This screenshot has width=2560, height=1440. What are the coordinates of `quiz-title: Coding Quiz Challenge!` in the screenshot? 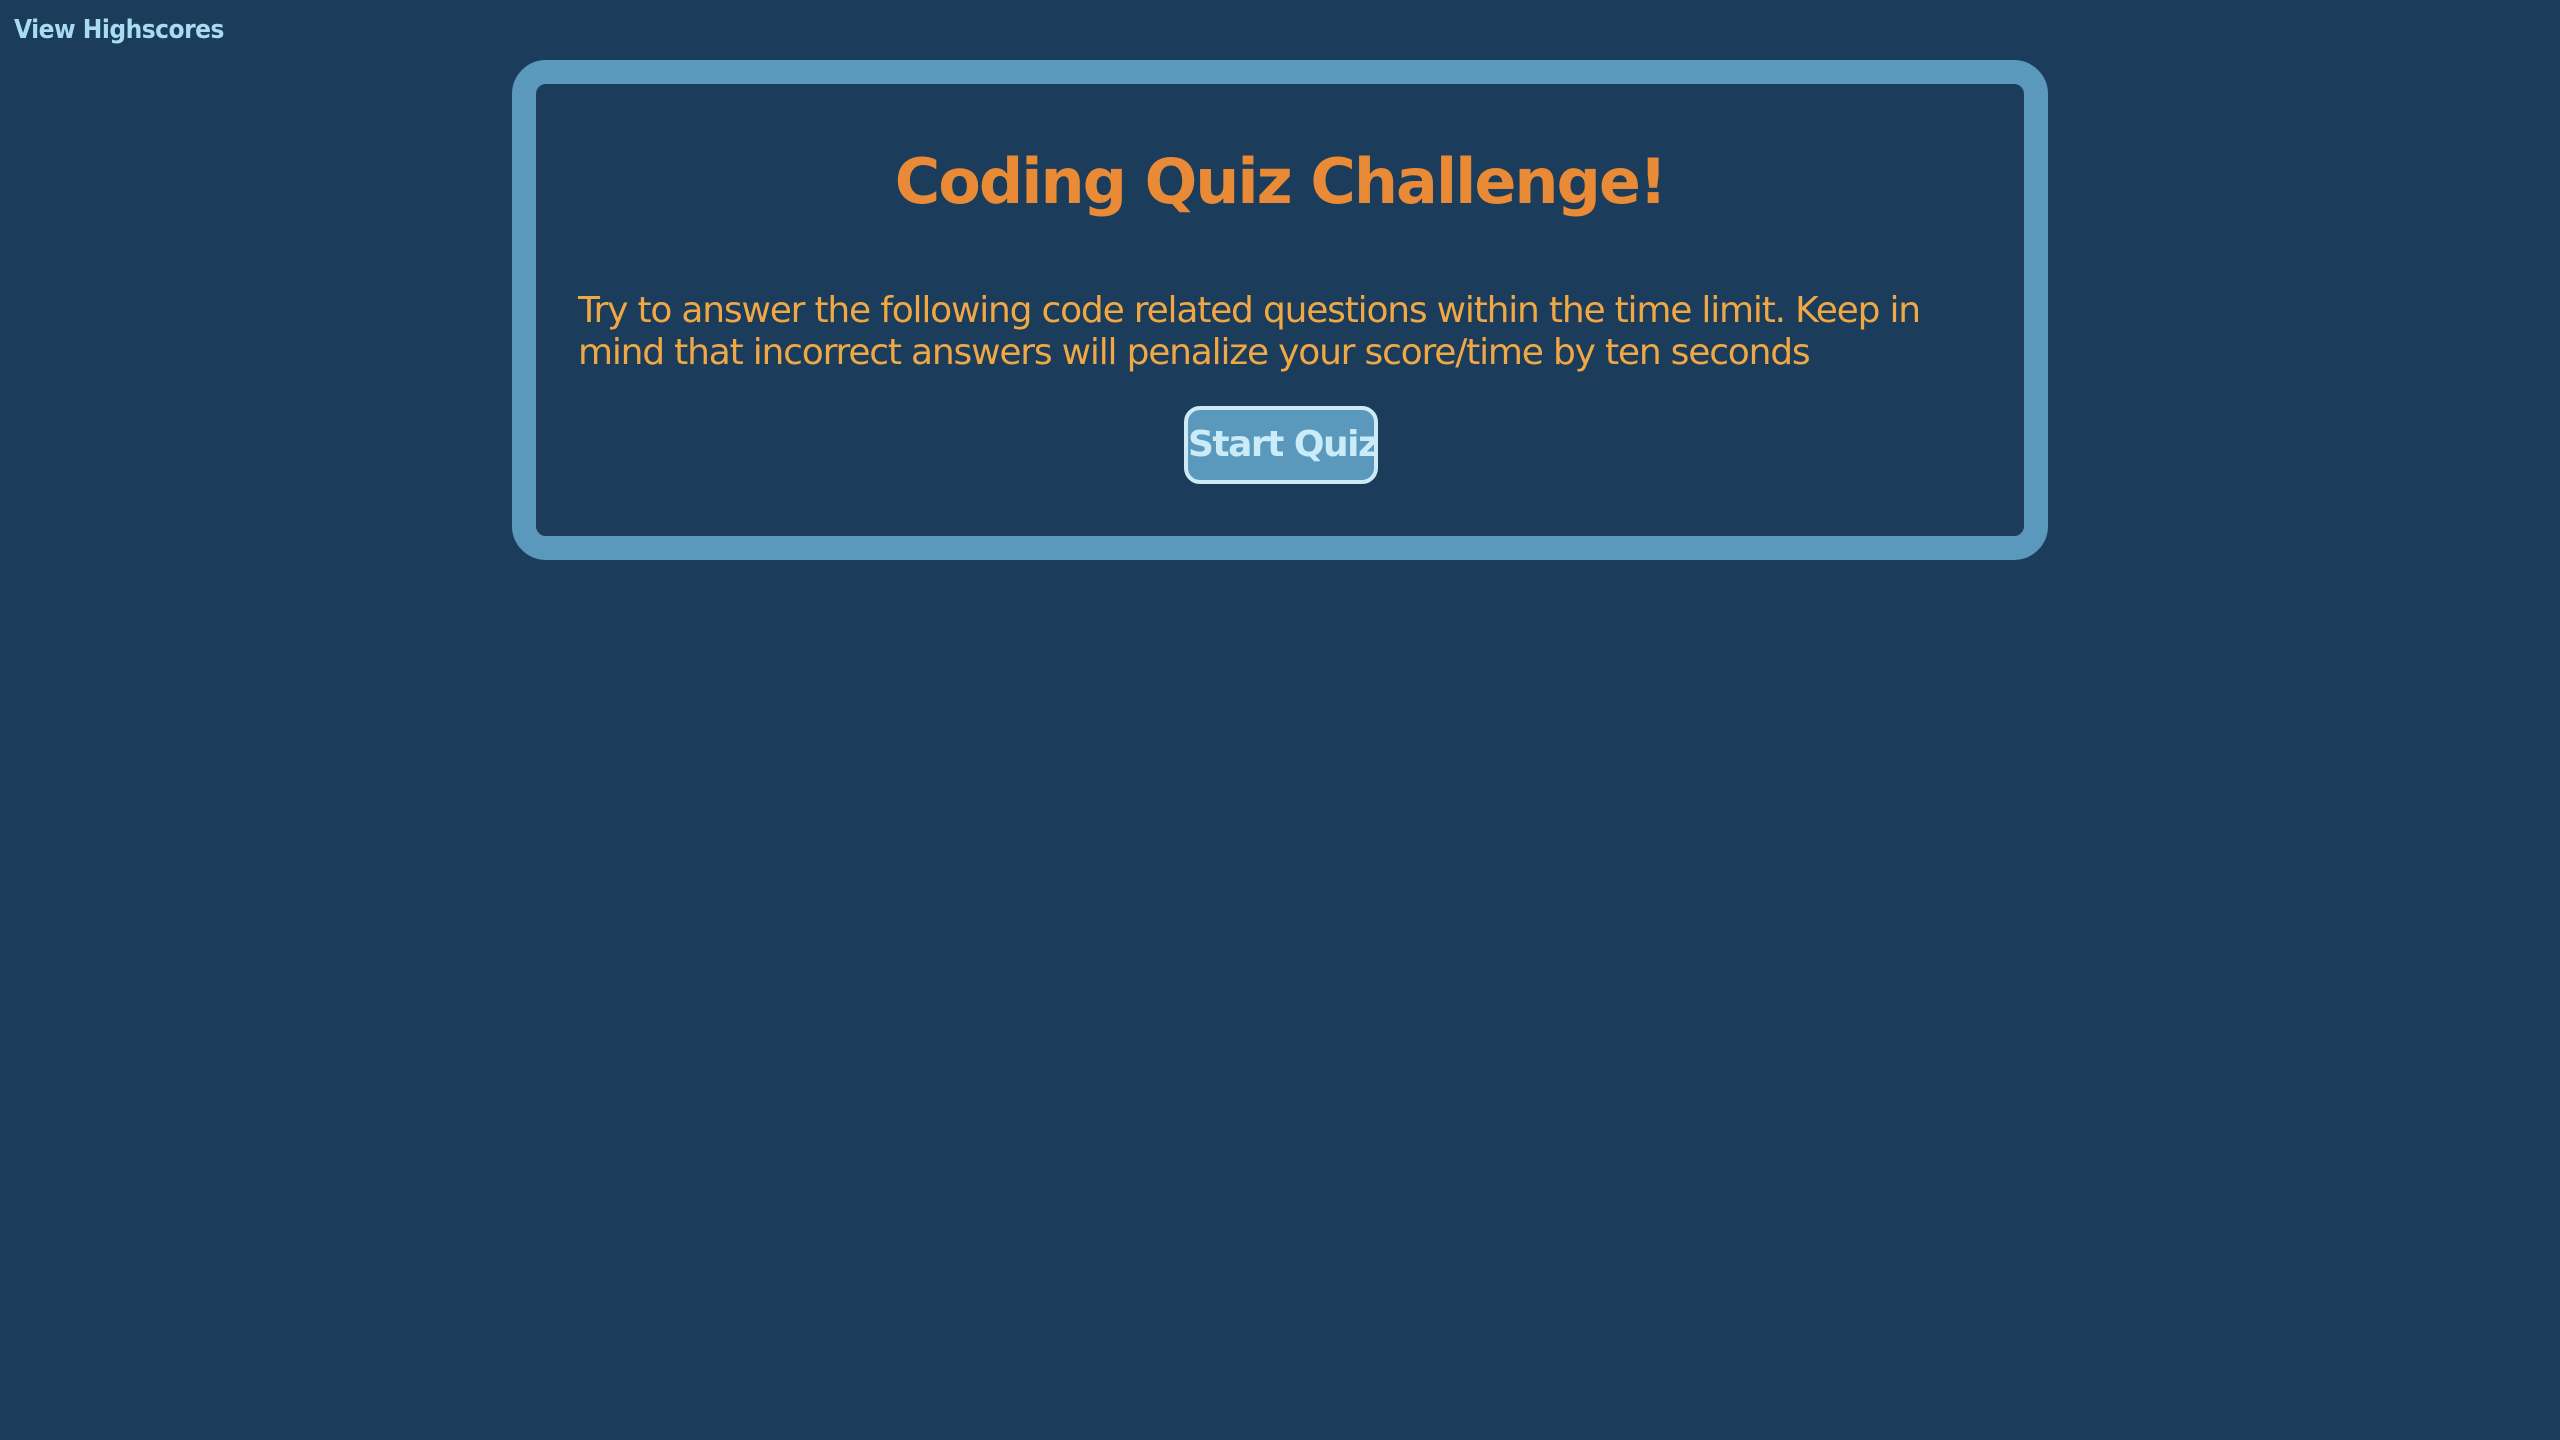 It's located at (1280, 181).